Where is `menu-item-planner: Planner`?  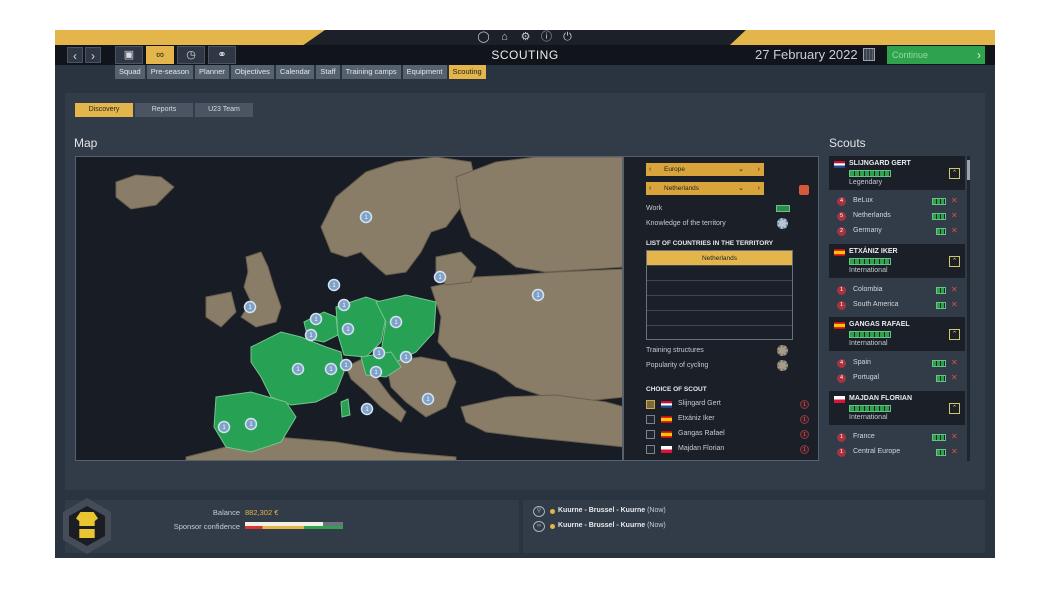 menu-item-planner: Planner is located at coordinates (212, 72).